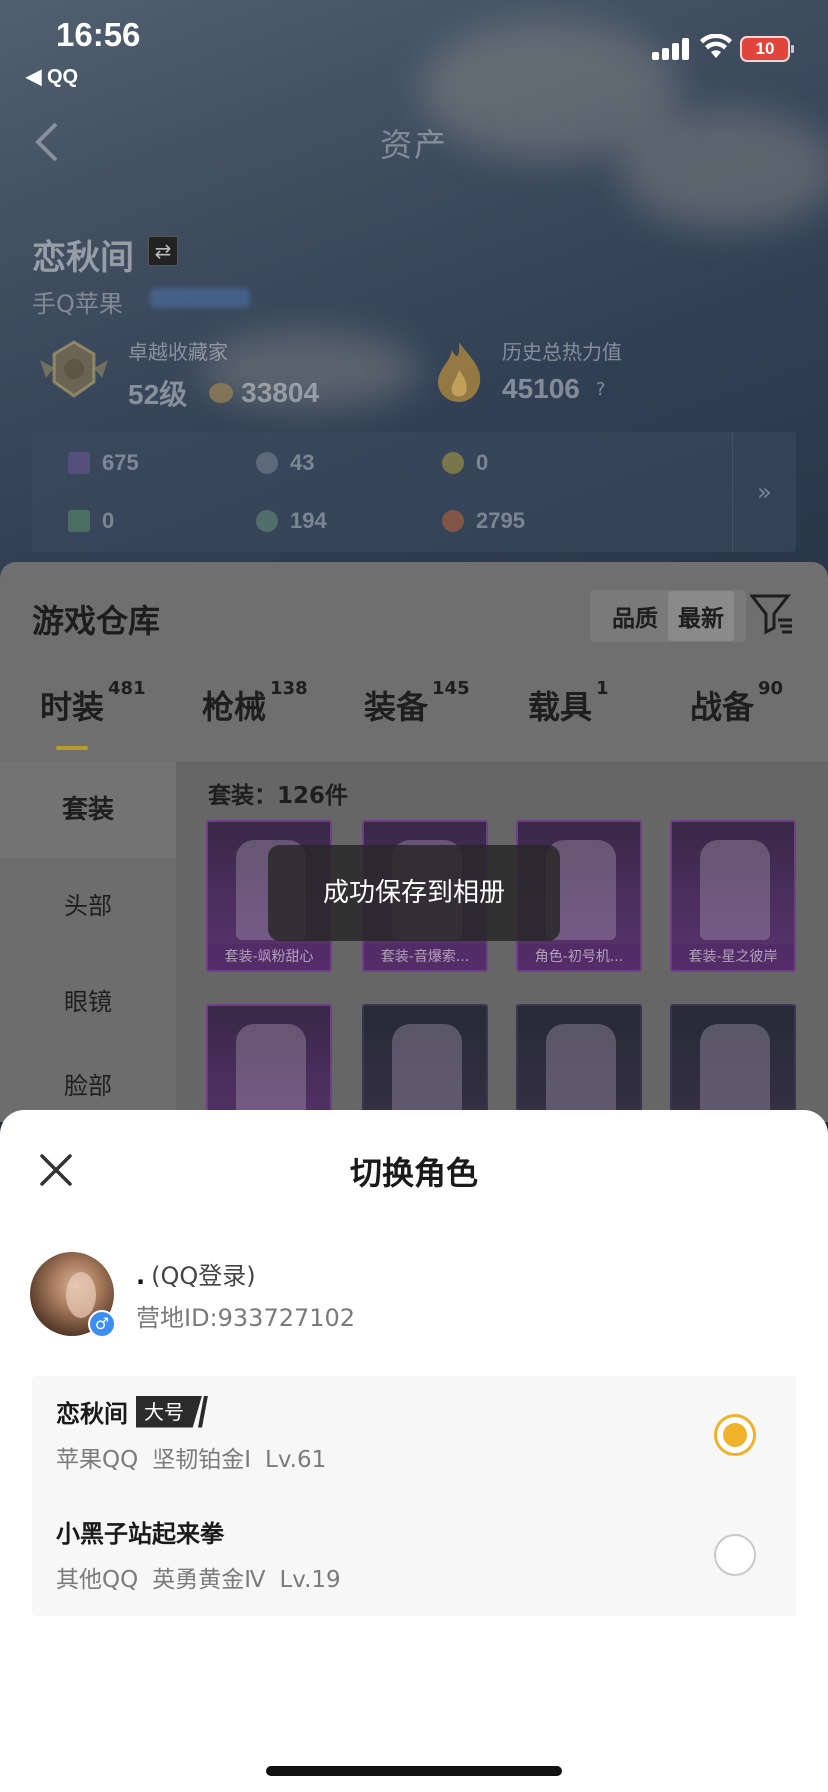 The height and width of the screenshot is (1792, 828). Describe the element at coordinates (736, 703) in the screenshot. I see `tab-gear: 战备 90` at that location.